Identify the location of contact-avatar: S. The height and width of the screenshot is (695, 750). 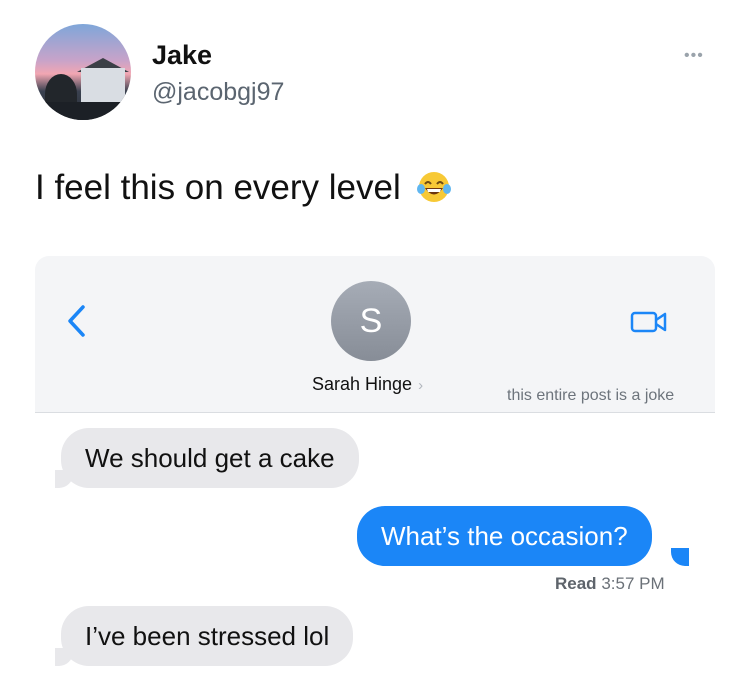
(371, 321).